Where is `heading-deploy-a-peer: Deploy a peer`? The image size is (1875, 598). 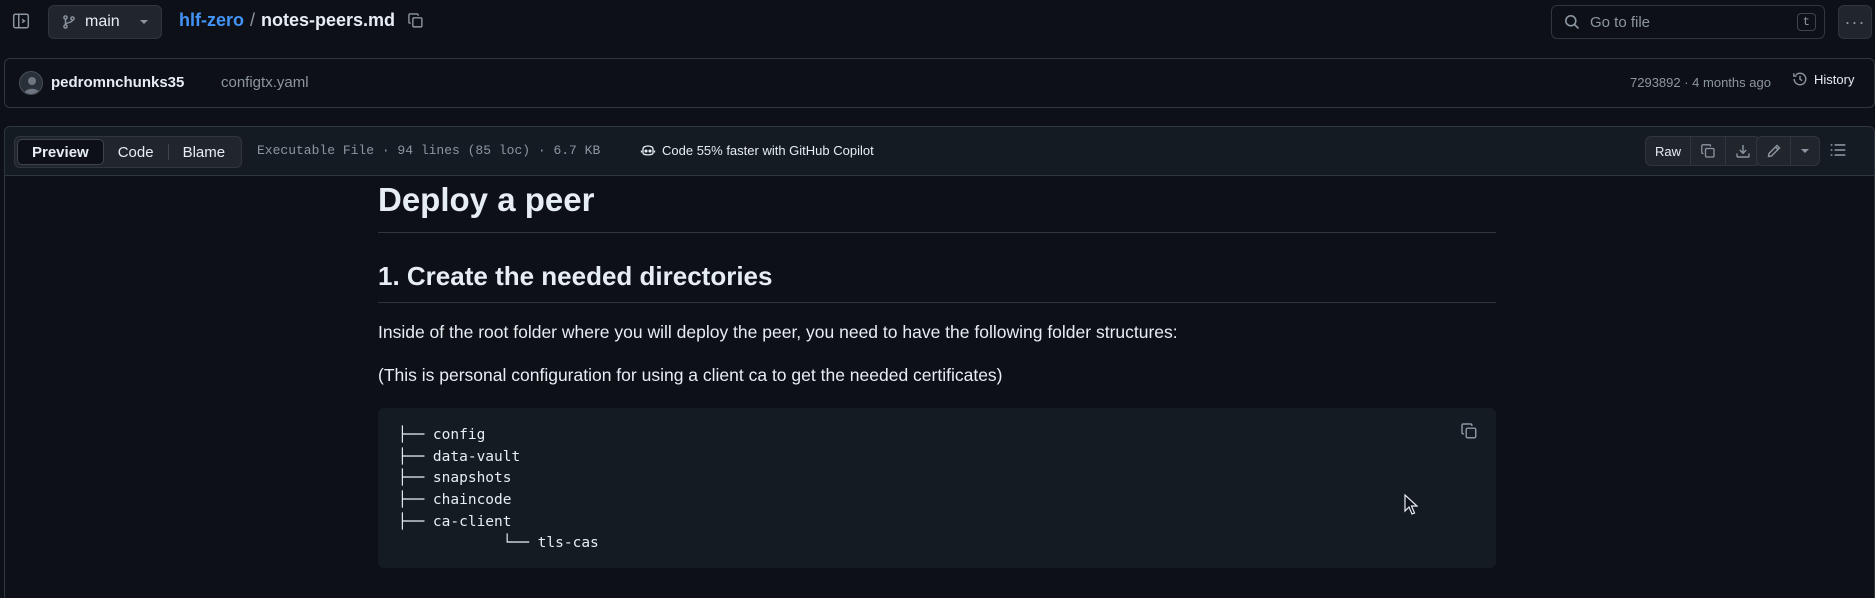
heading-deploy-a-peer: Deploy a peer is located at coordinates (937, 206).